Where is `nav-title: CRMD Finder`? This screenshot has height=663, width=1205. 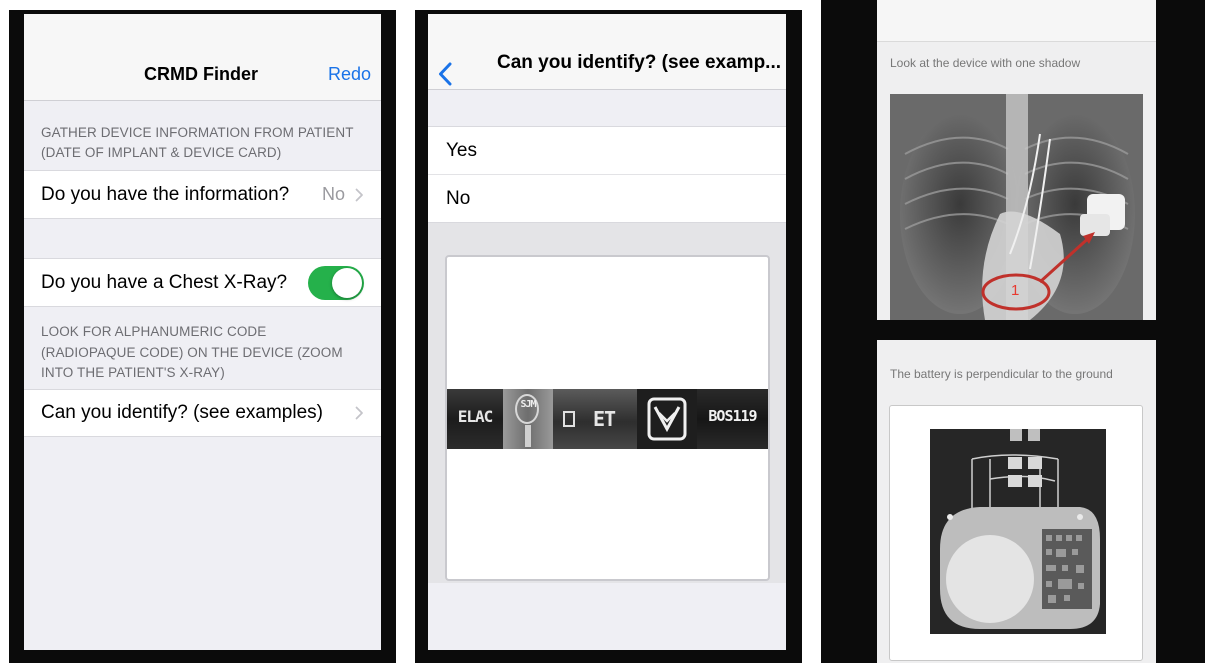
nav-title: CRMD Finder is located at coordinates (201, 74).